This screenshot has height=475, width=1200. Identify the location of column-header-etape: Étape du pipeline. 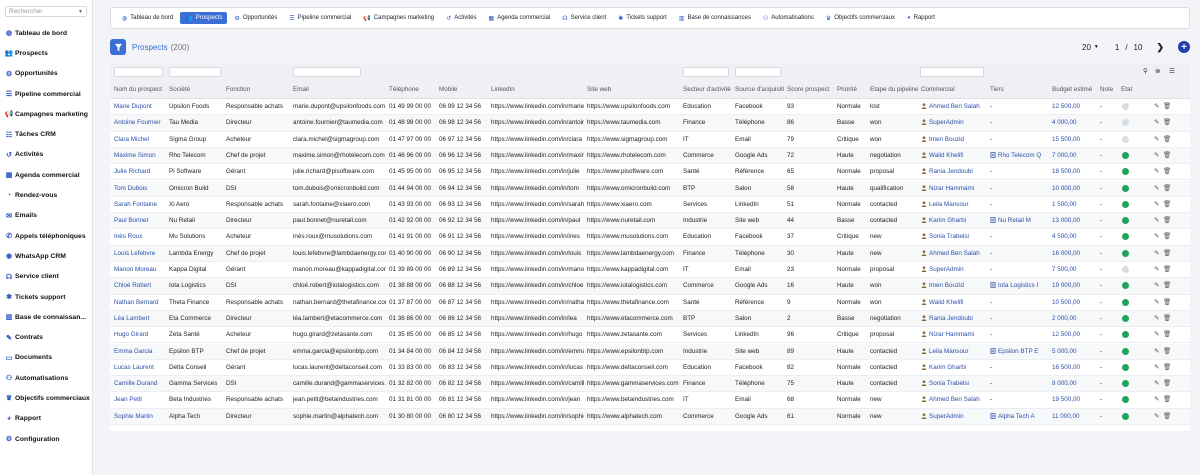
(894, 89).